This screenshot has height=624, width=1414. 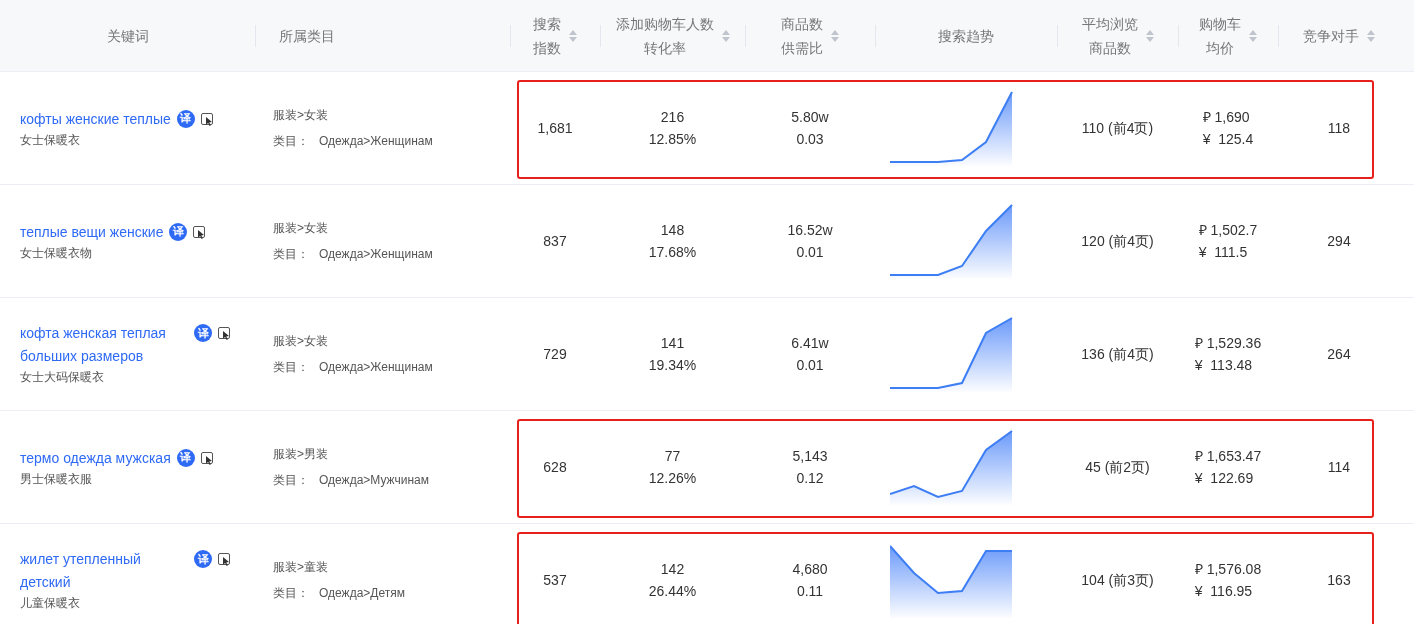 What do you see at coordinates (672, 117) in the screenshot?
I see `add-to-cart-count: 216` at bounding box center [672, 117].